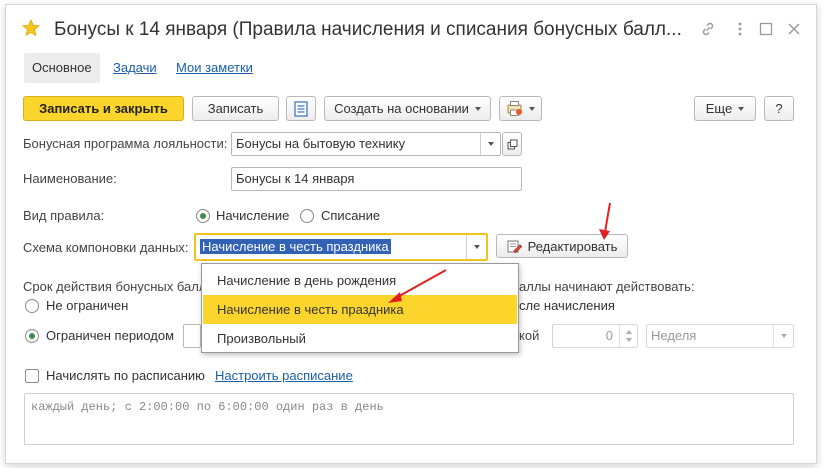  What do you see at coordinates (32, 376) in the screenshot?
I see `schedule-checkbox` at bounding box center [32, 376].